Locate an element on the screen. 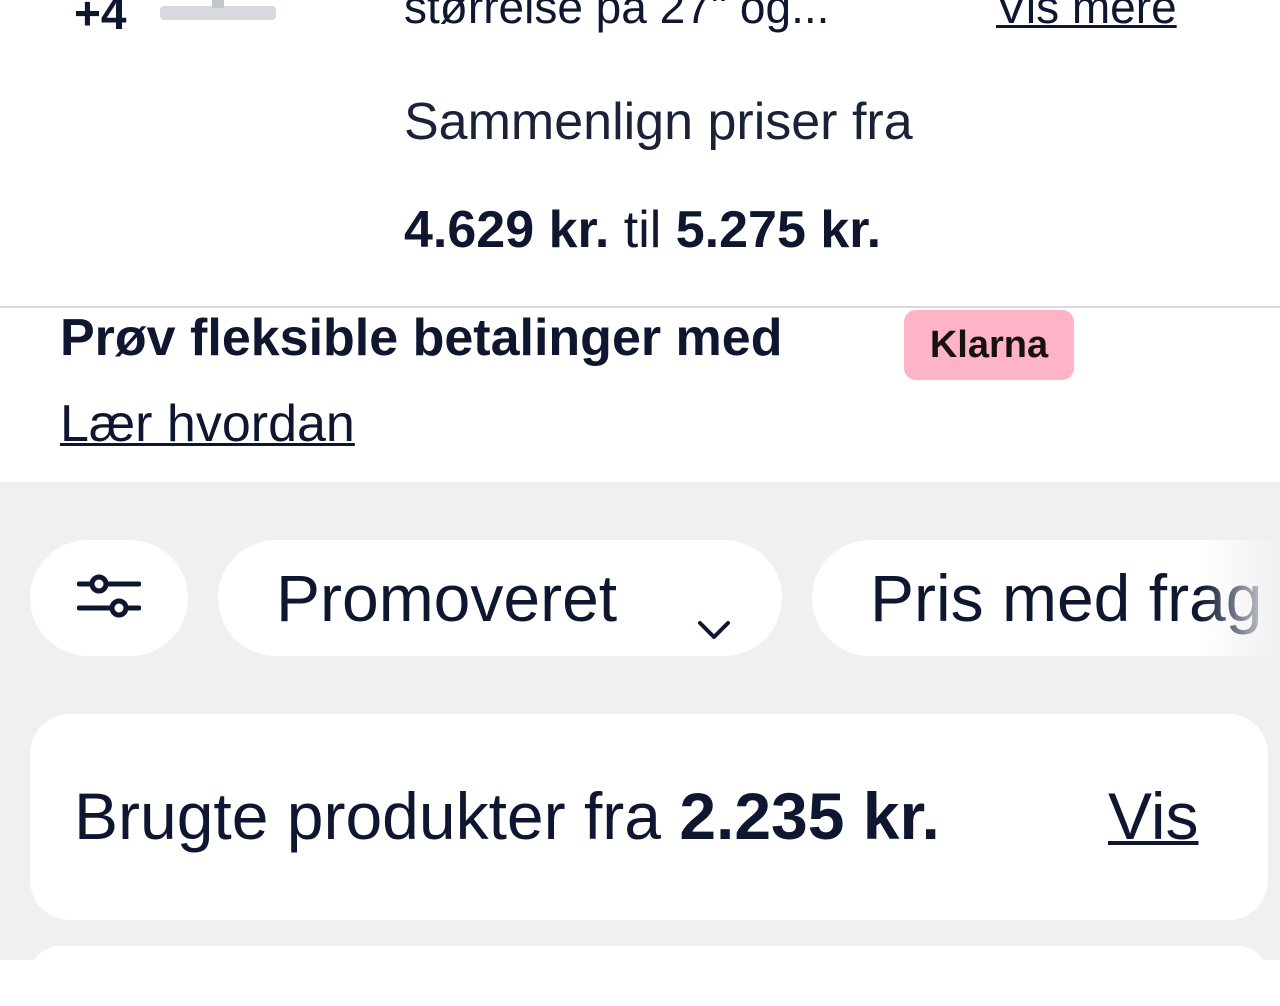 Image resolution: width=1280 pixels, height=1006 pixels. used-products-label: Brugte produkter fra is located at coordinates (377, 816).